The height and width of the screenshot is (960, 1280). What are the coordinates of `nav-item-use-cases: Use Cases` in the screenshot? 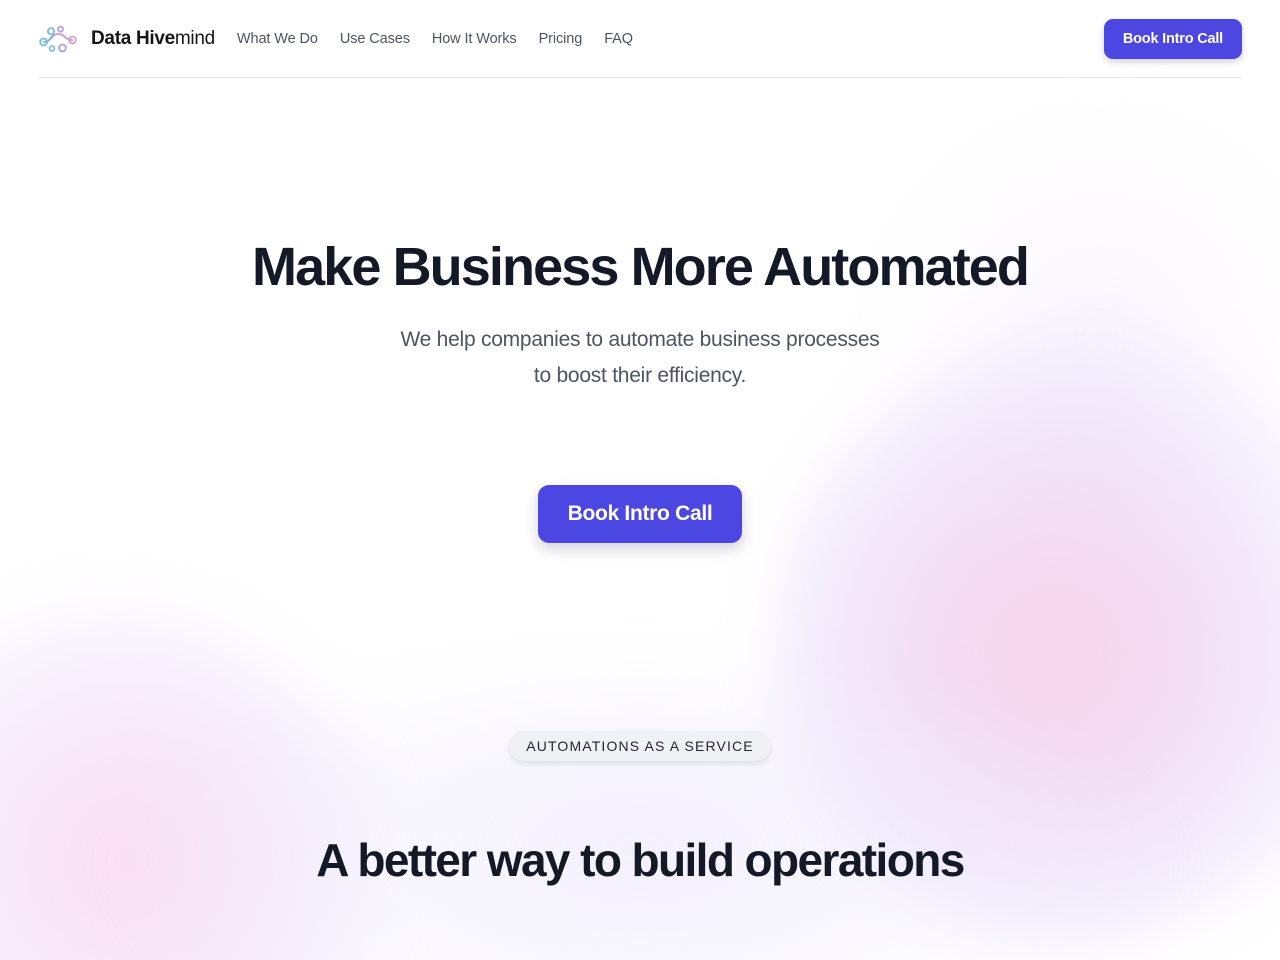 It's located at (375, 39).